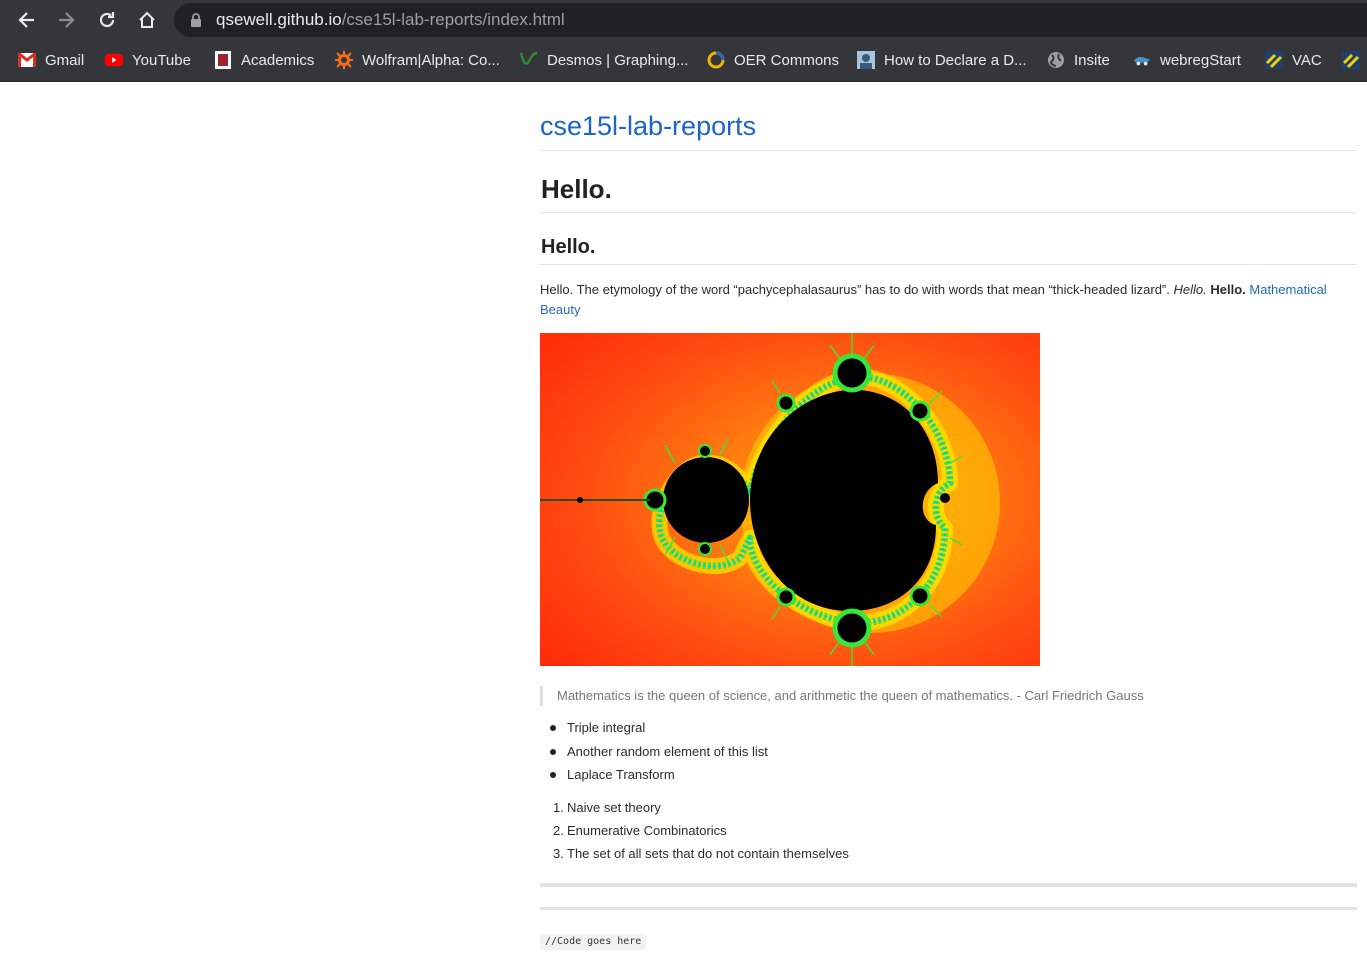 This screenshot has height=957, width=1367. I want to click on list-item-text: Triple integral, so click(606, 727).